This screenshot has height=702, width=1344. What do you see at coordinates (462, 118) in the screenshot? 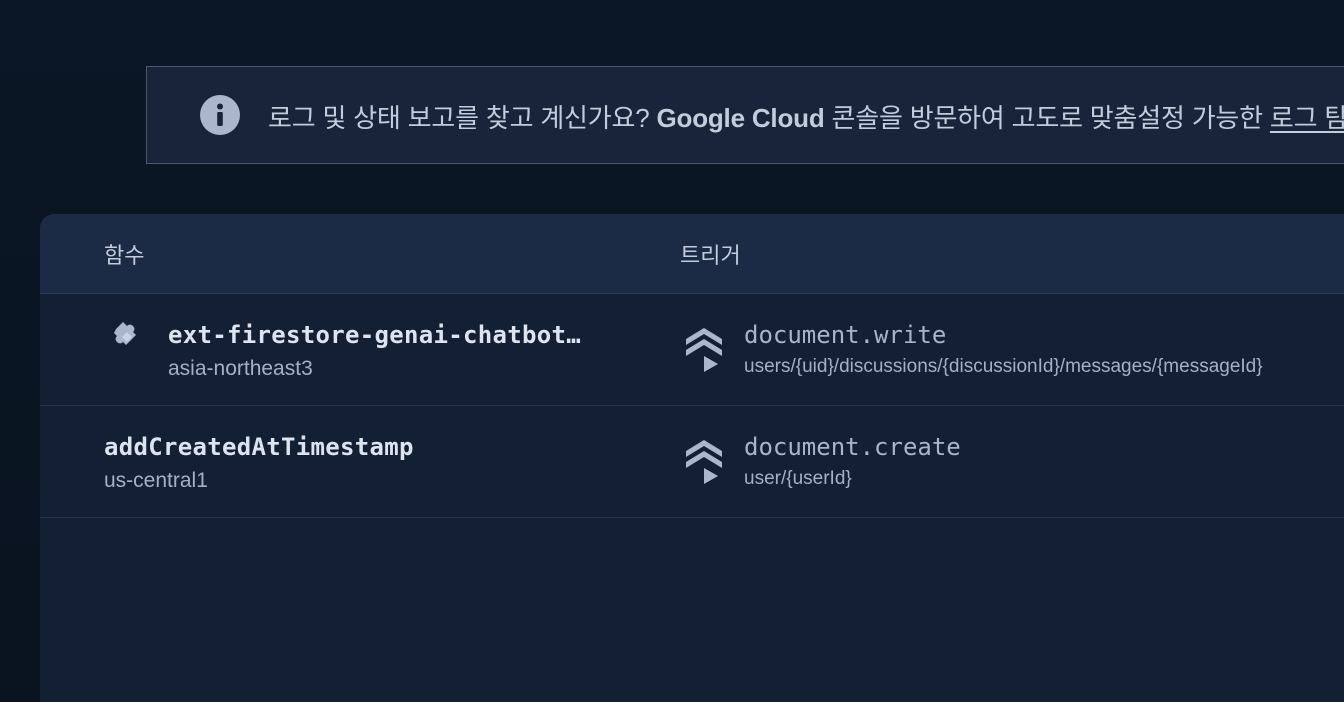
I see `banner-text-before: 로그 및 상태 보고를 찾고 계신가요?` at bounding box center [462, 118].